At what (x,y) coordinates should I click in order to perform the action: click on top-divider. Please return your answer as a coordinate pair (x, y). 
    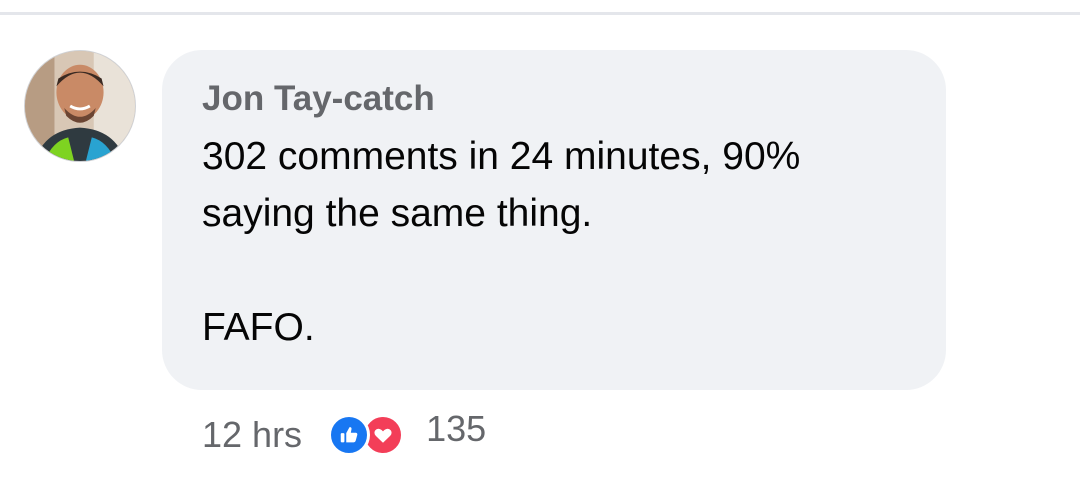
    Looking at the image, I should click on (540, 13).